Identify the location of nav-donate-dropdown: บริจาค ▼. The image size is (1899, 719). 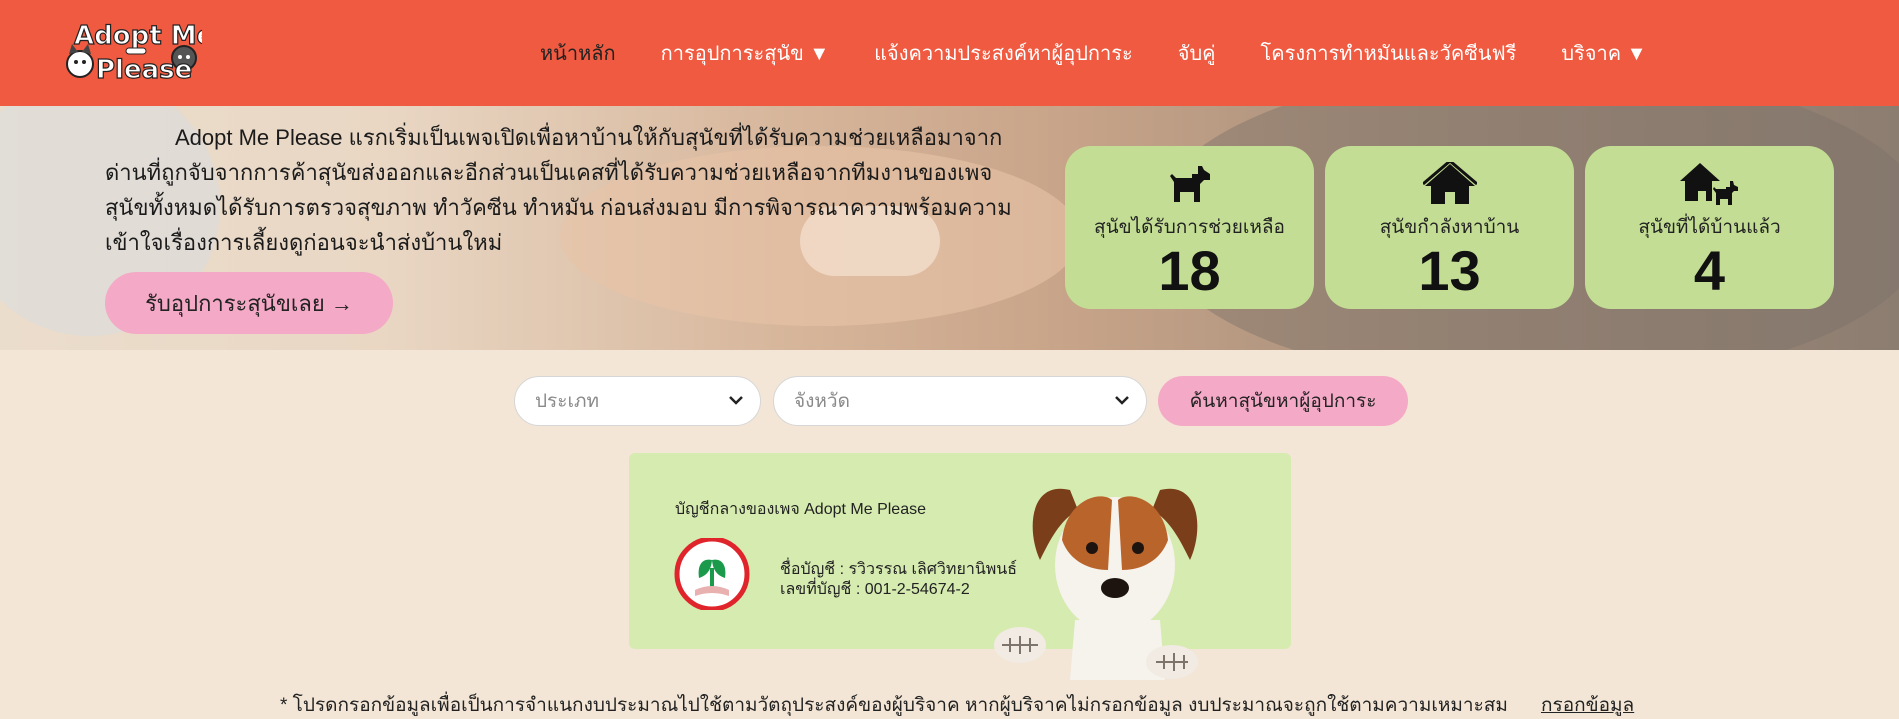
(1603, 53).